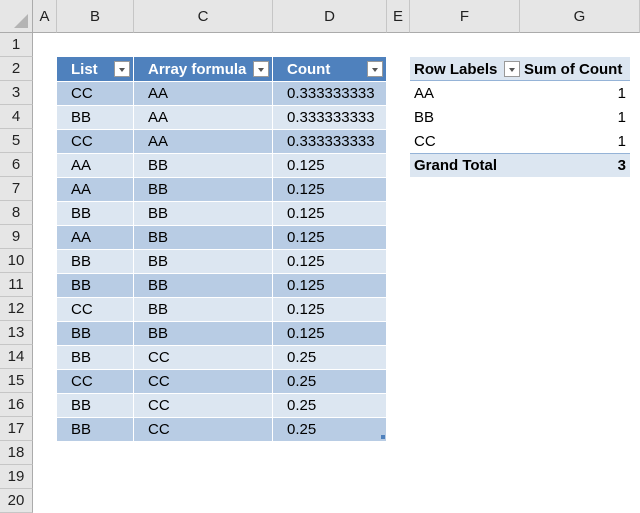 This screenshot has width=640, height=513. I want to click on row-header-15: 15, so click(16, 381).